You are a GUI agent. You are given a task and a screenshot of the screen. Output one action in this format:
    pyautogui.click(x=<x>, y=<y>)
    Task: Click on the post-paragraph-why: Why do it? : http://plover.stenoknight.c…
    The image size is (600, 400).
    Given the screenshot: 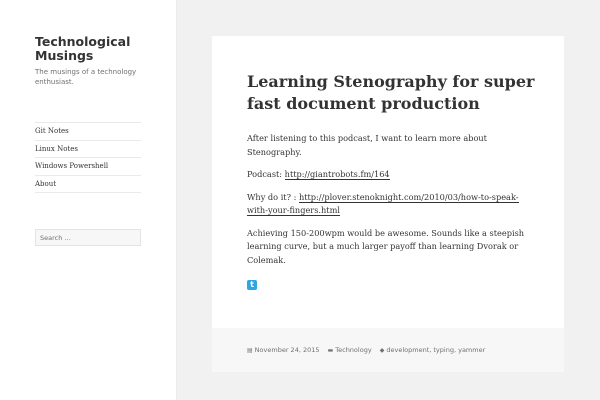 What is the action you would take?
    pyautogui.click(x=388, y=204)
    